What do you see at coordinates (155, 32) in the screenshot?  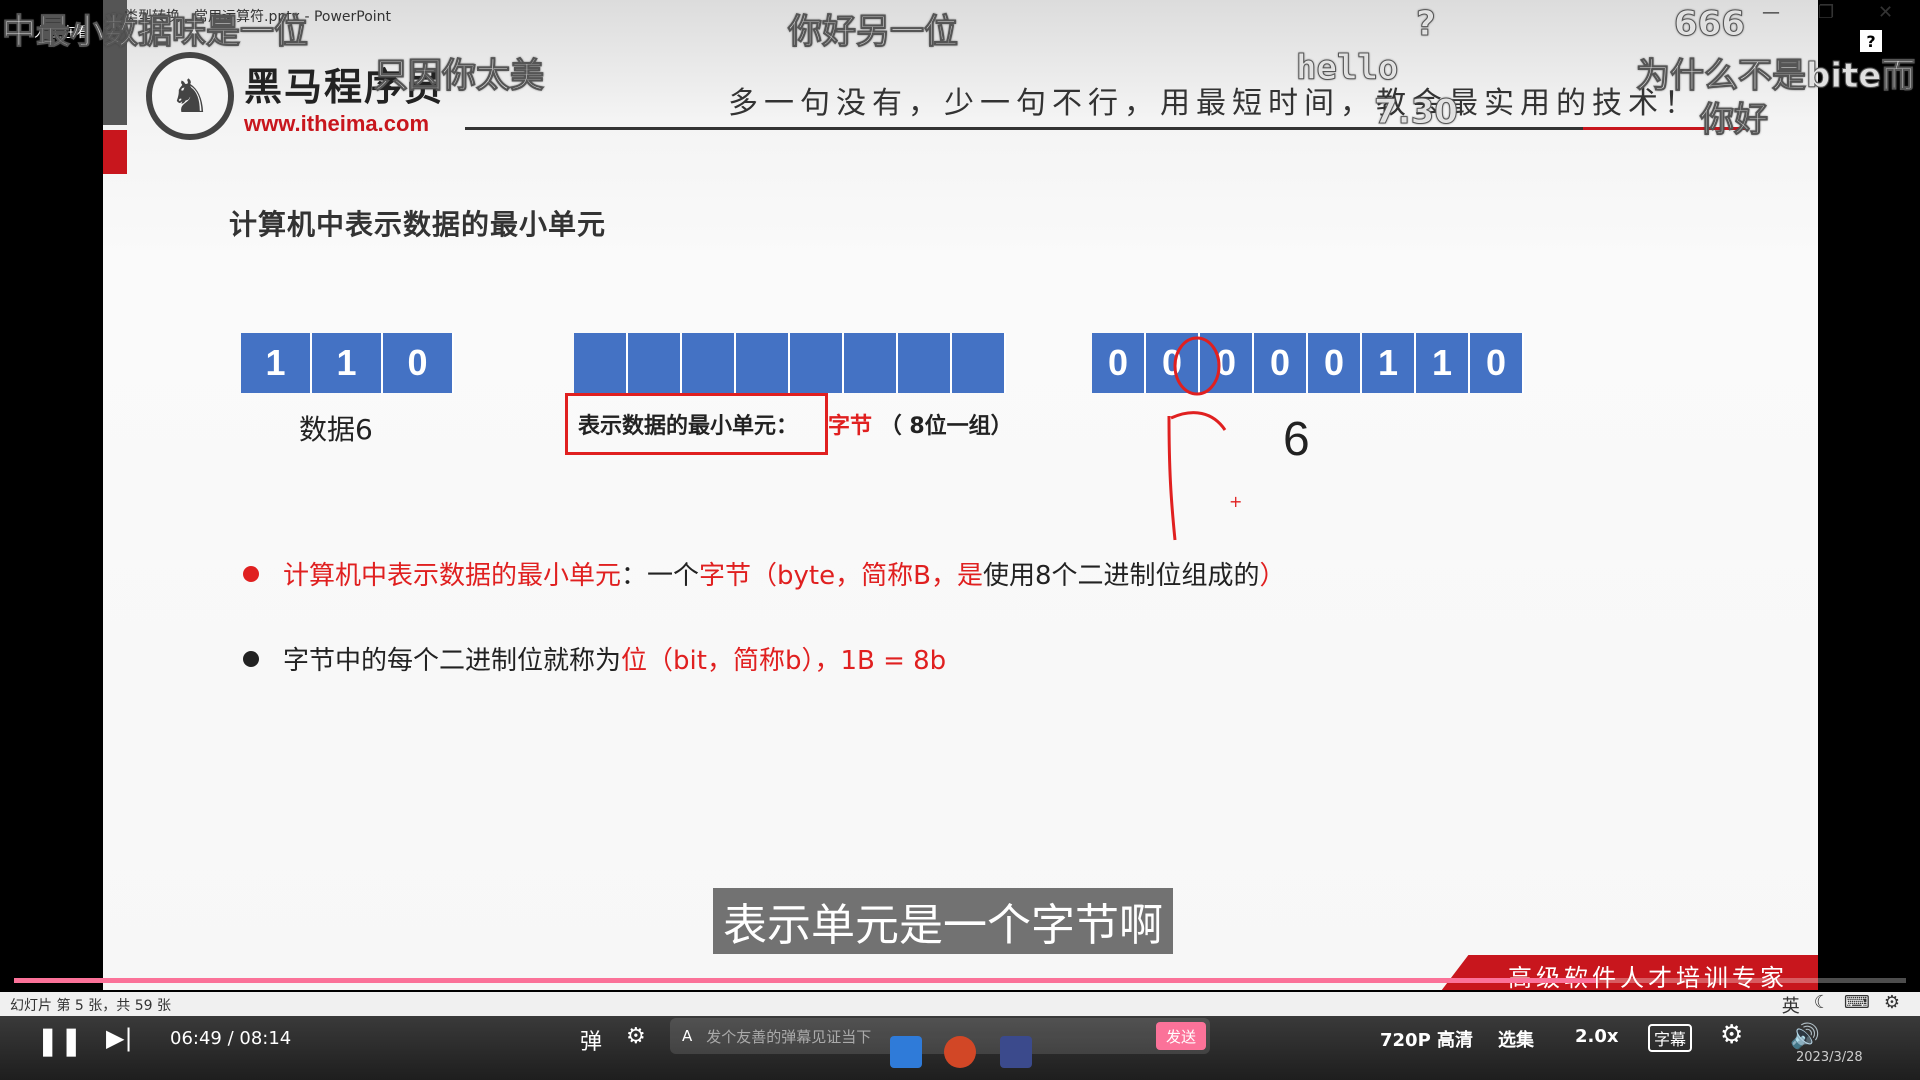 I see `danmaku-comment: 中最小数据味是一位` at bounding box center [155, 32].